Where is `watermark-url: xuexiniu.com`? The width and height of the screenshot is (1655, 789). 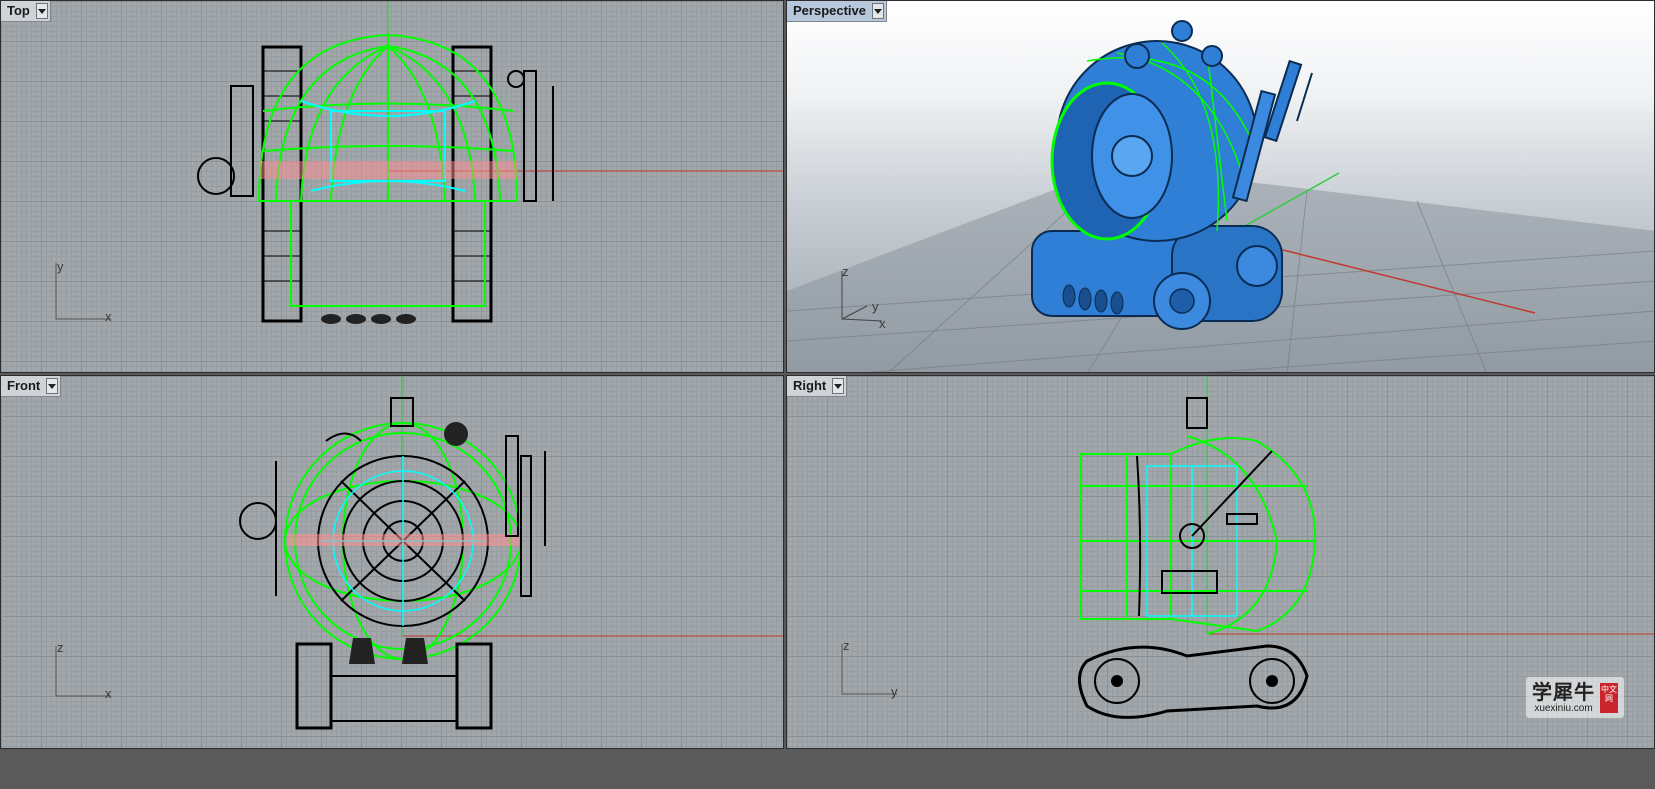
watermark-url: xuexiniu.com is located at coordinates (1563, 708).